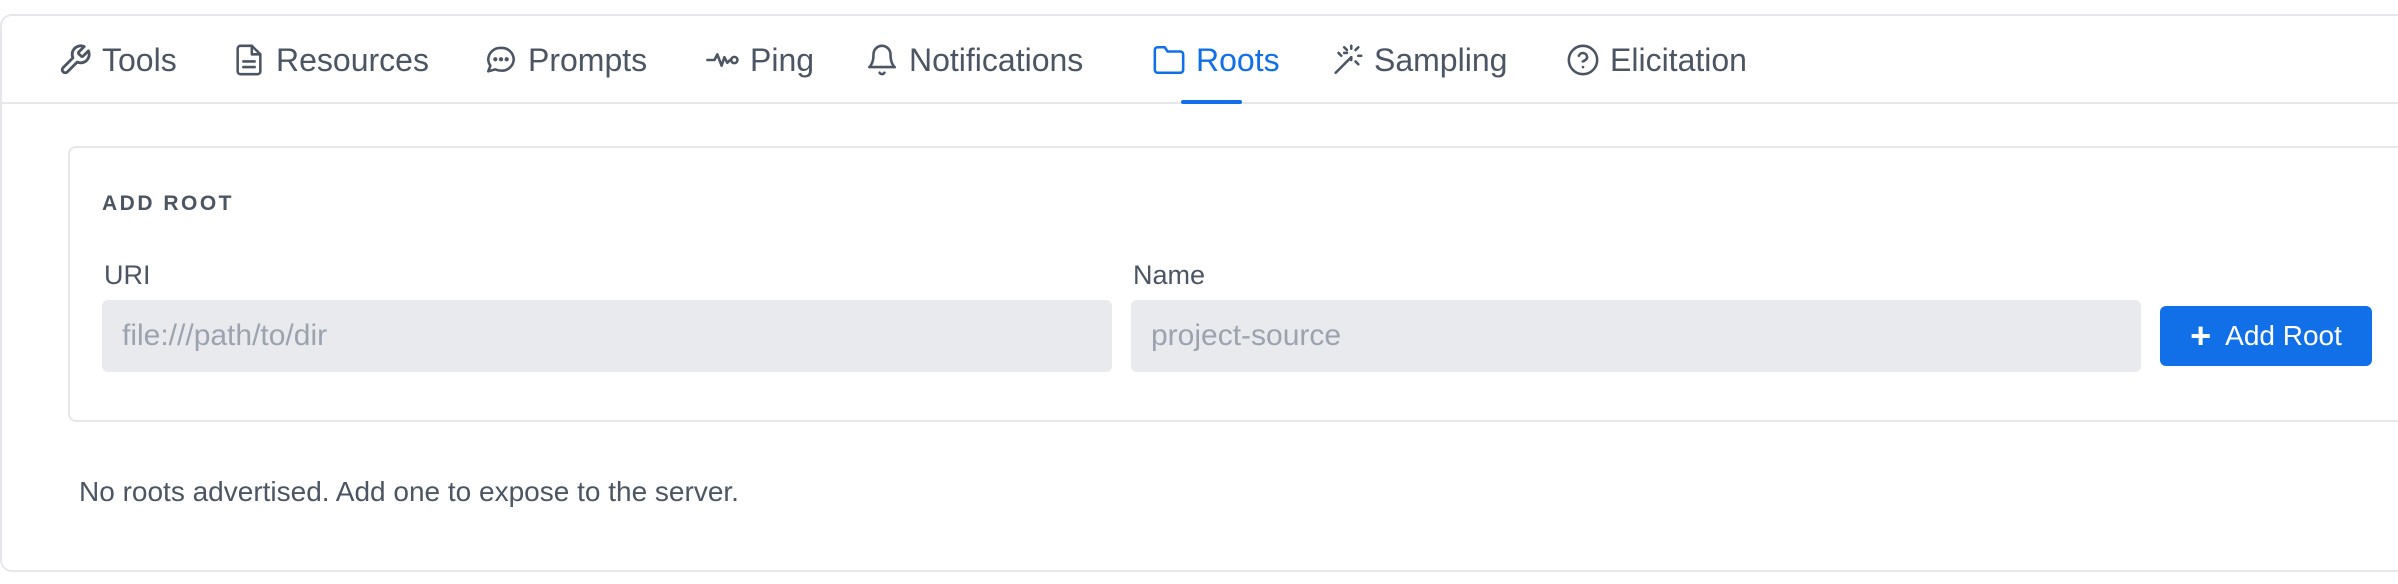  I want to click on tab-sampling: Sampling, so click(1418, 60).